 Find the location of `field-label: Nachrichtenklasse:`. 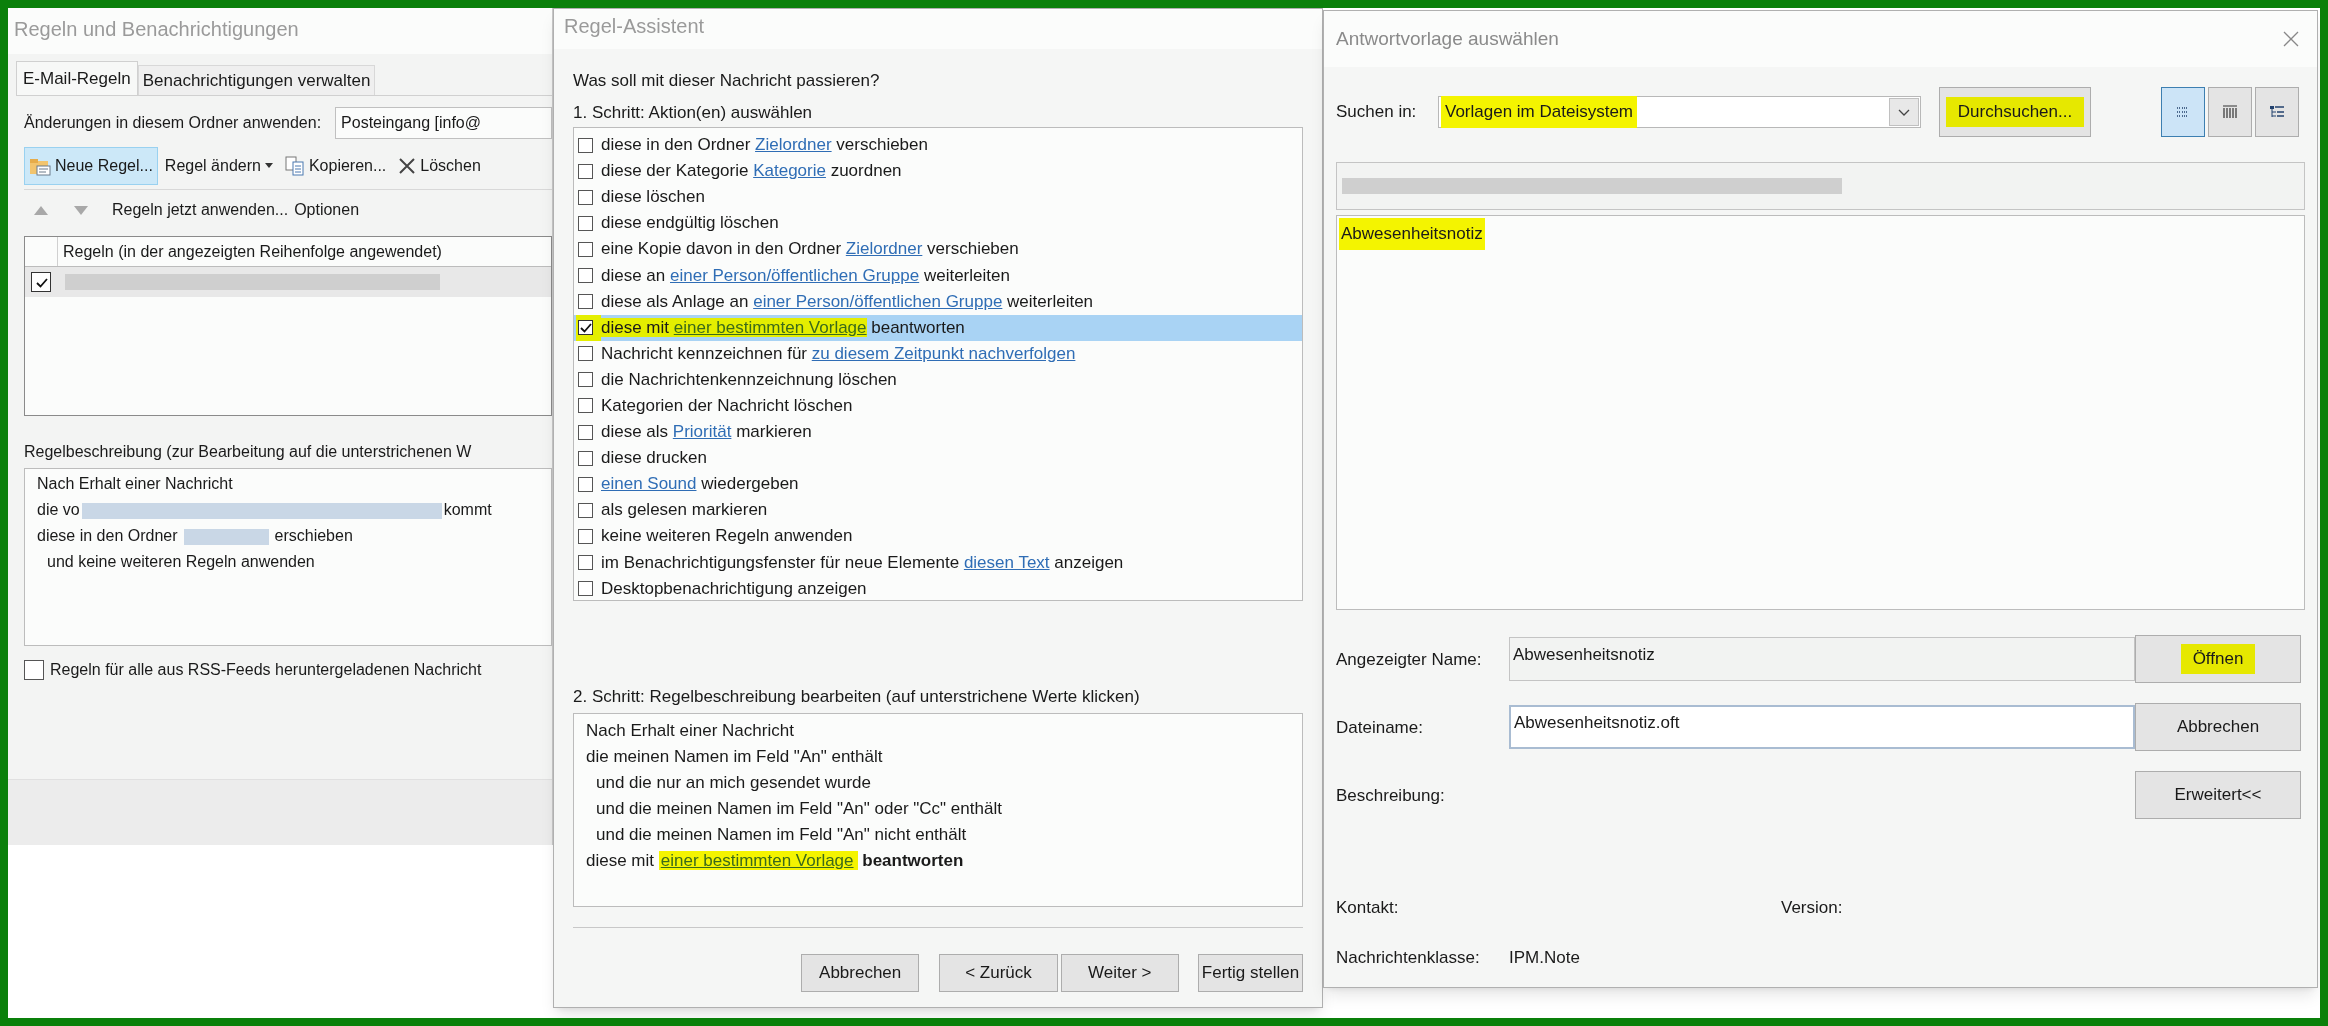

field-label: Nachrichtenklasse: is located at coordinates (1408, 957).